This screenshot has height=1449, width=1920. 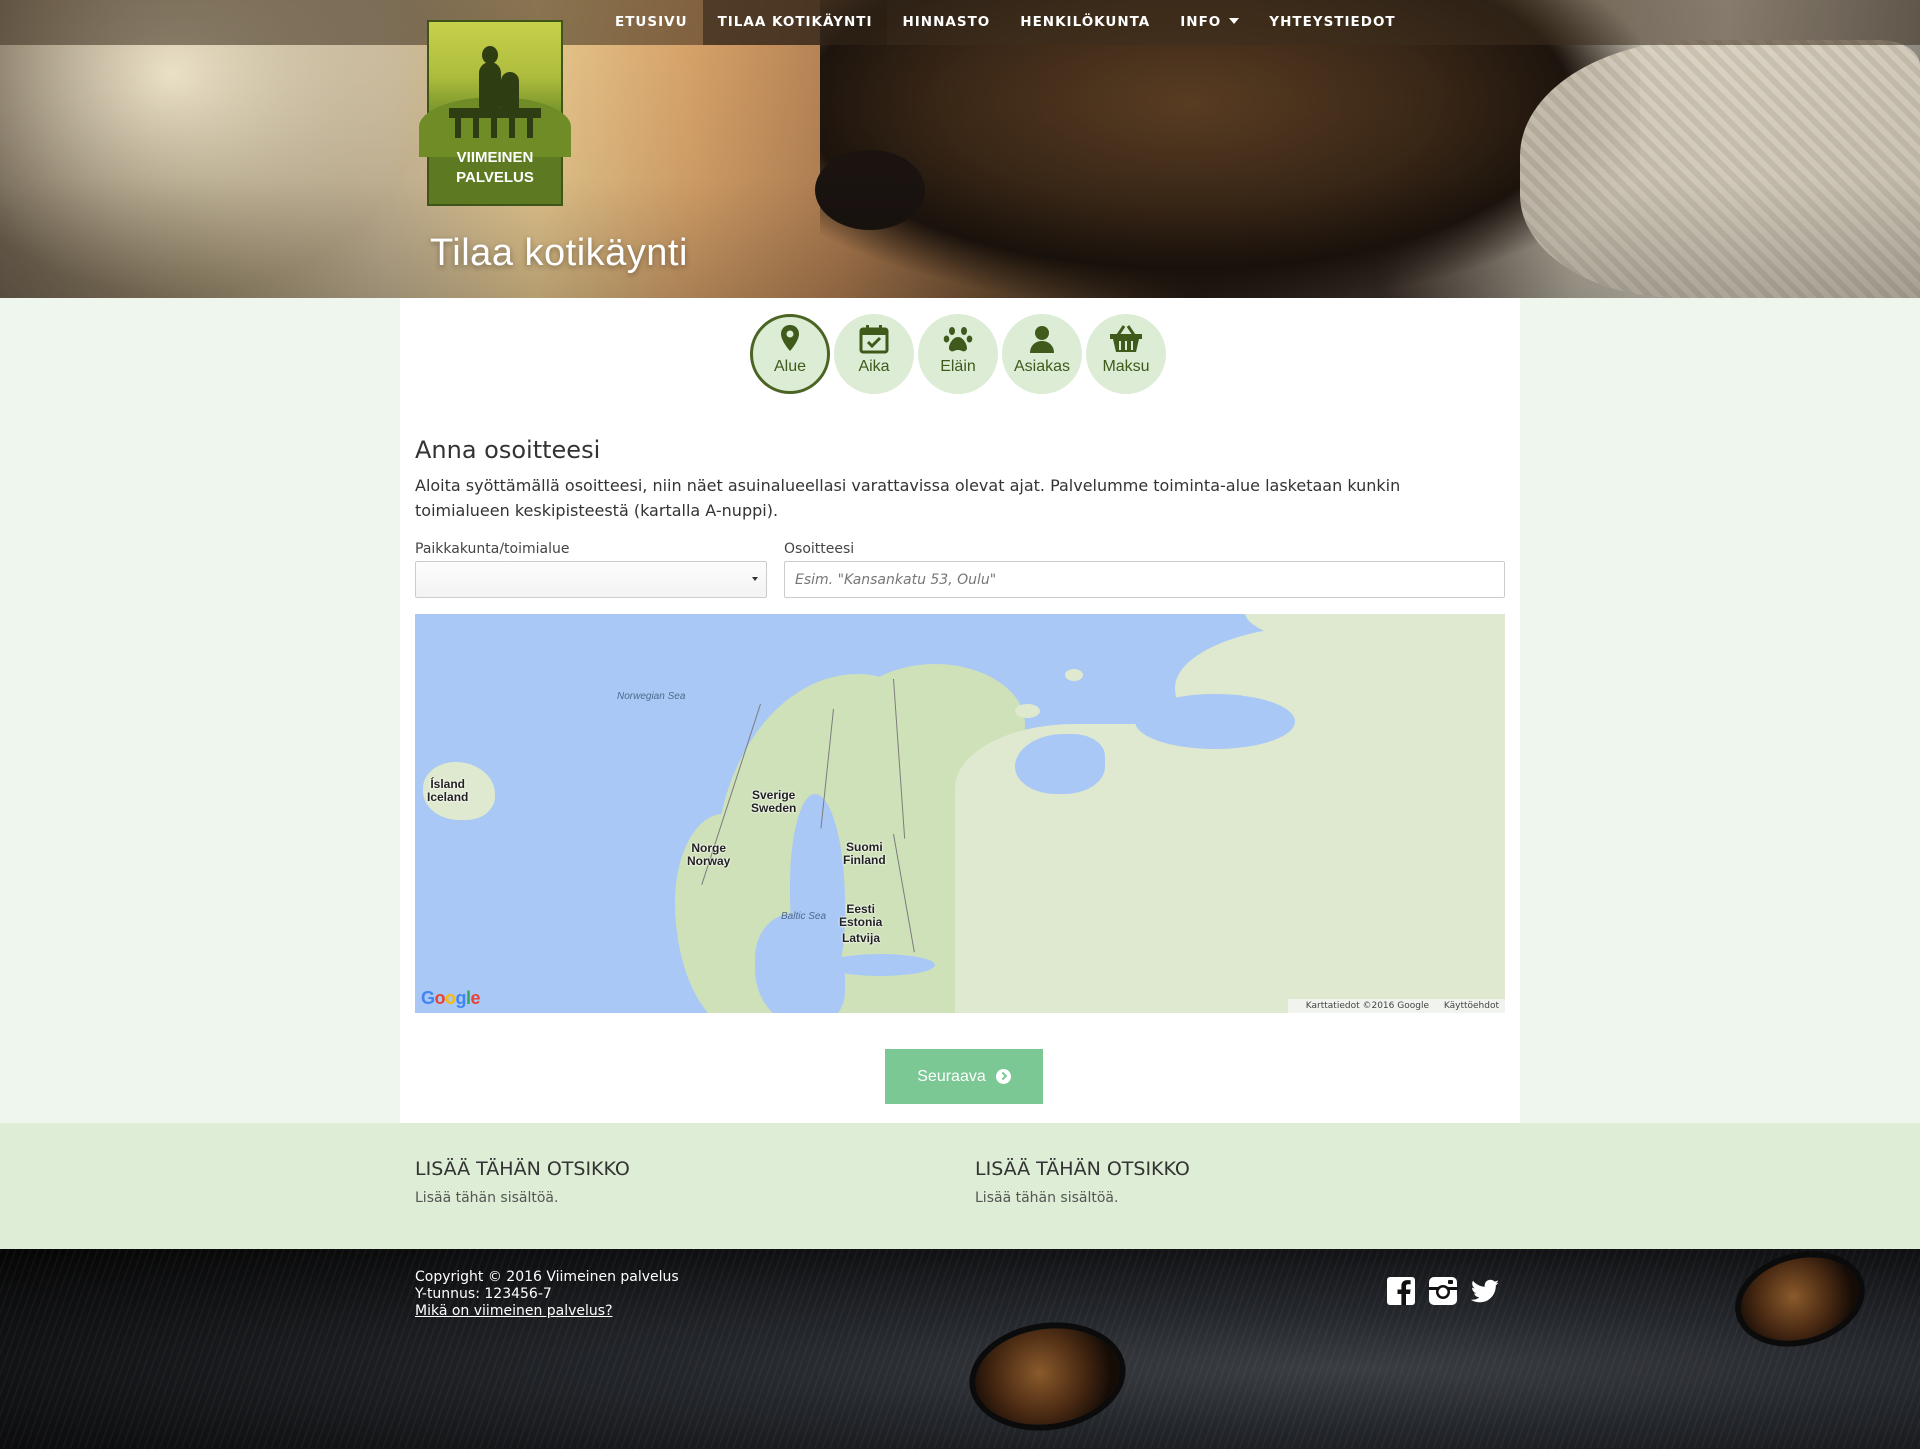 I want to click on step-elain: Eläin, so click(x=958, y=354).